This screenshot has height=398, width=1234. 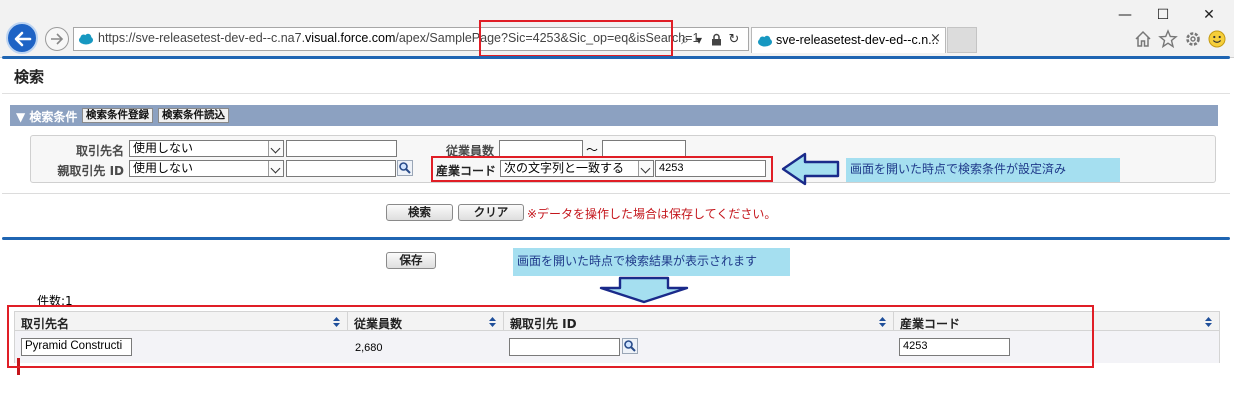 I want to click on lookup-search-icon, so click(x=405, y=168).